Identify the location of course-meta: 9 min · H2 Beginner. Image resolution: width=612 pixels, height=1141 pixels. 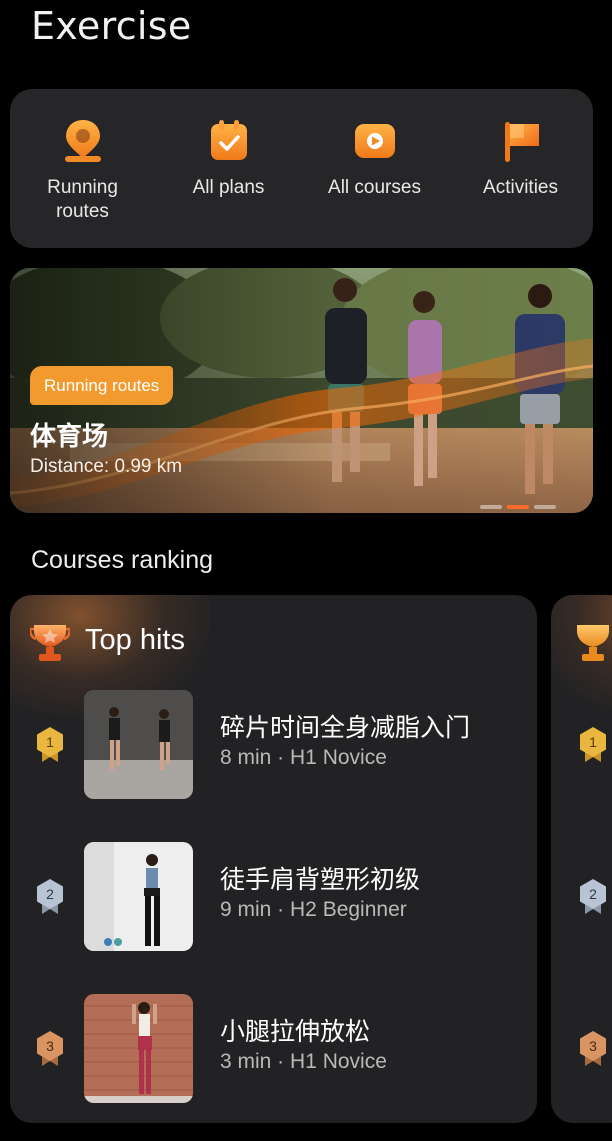
(313, 909).